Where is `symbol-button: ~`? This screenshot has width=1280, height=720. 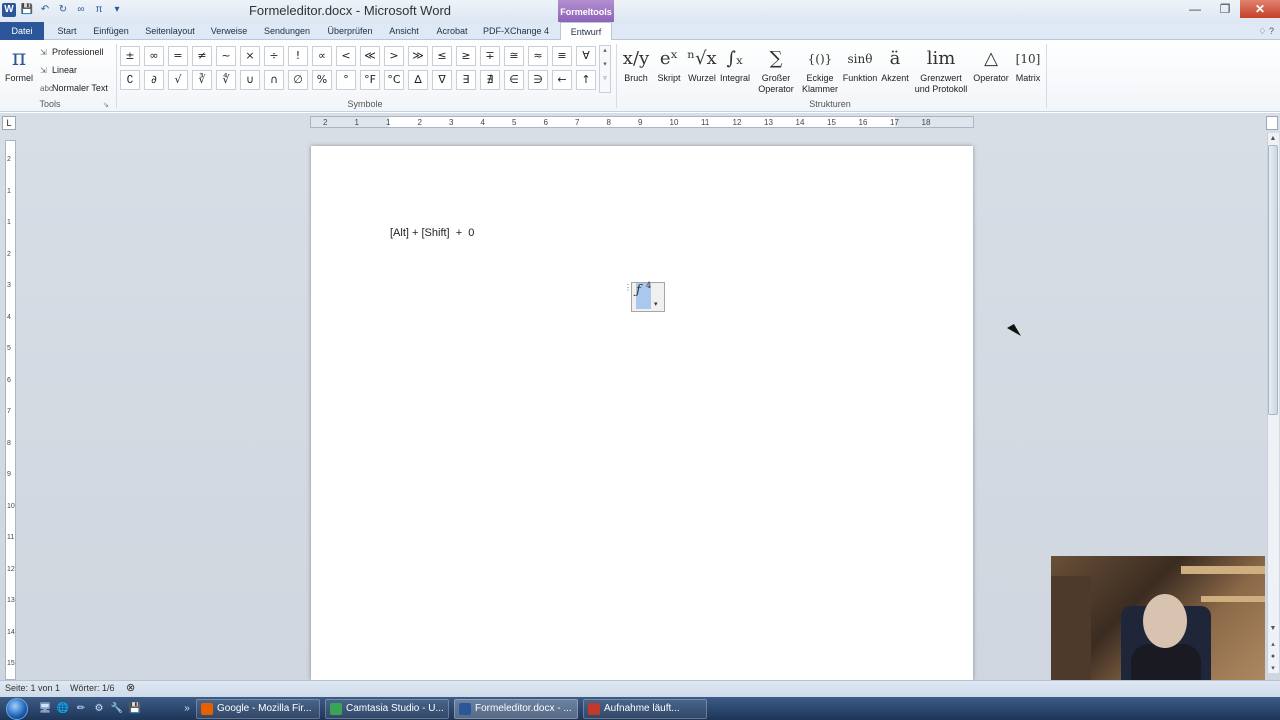
symbol-button: ~ is located at coordinates (226, 56).